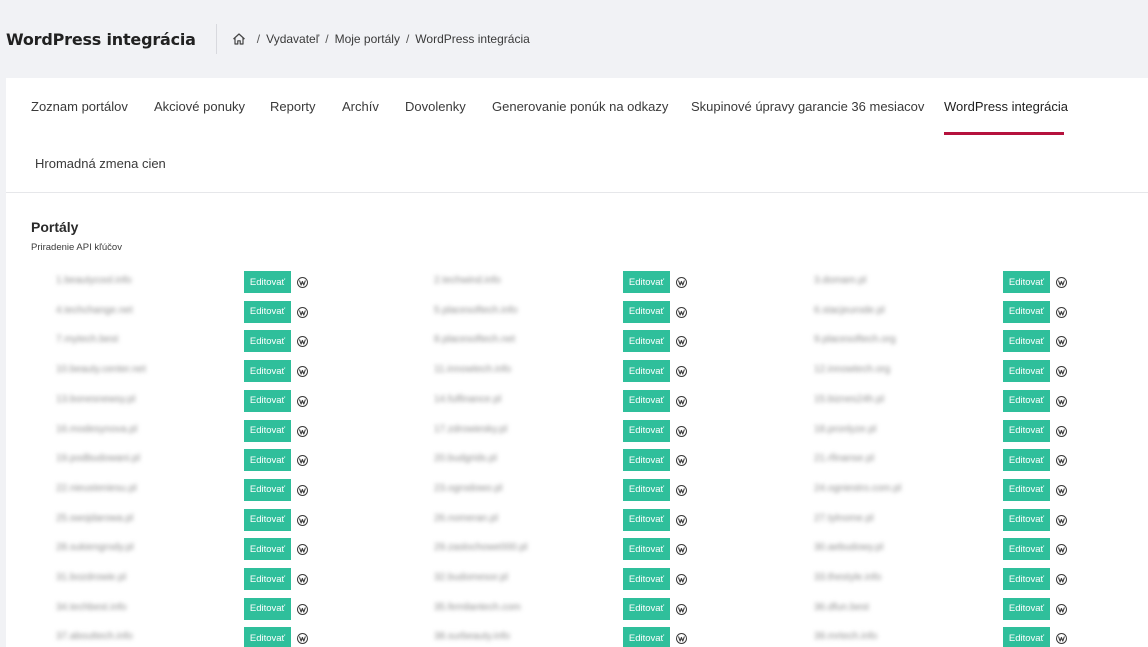 The image size is (1148, 647). What do you see at coordinates (367, 39) in the screenshot?
I see `breadcrumb-item-my-portals: Moje portály` at bounding box center [367, 39].